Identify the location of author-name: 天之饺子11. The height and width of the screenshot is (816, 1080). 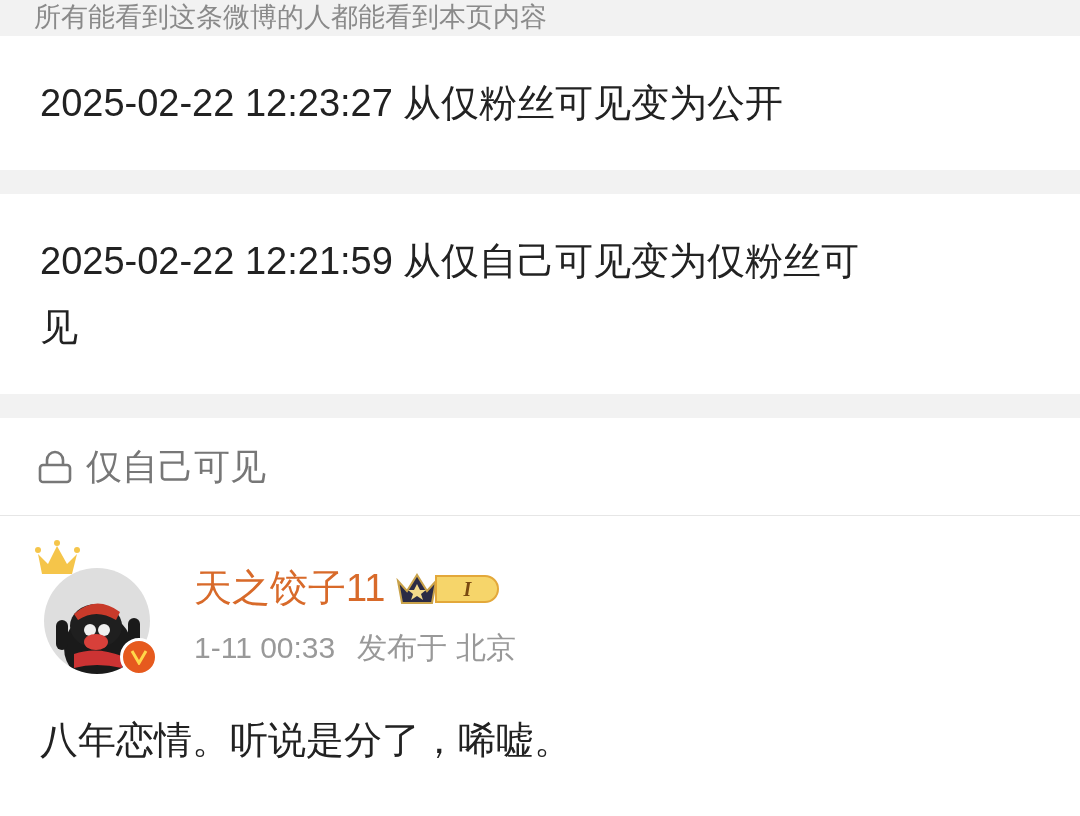
(290, 588).